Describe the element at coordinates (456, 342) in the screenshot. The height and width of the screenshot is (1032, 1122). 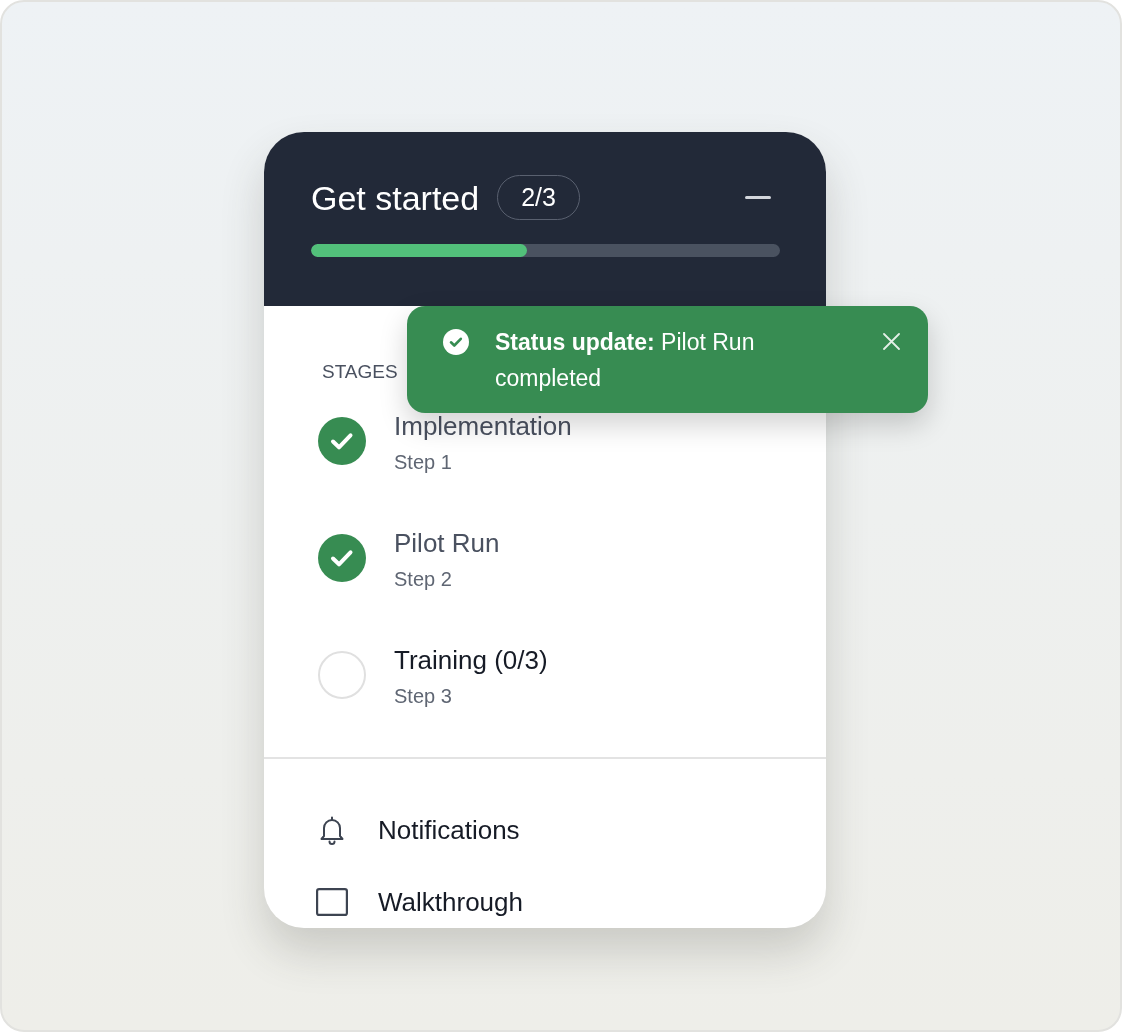
I see `check-circle-icon` at that location.